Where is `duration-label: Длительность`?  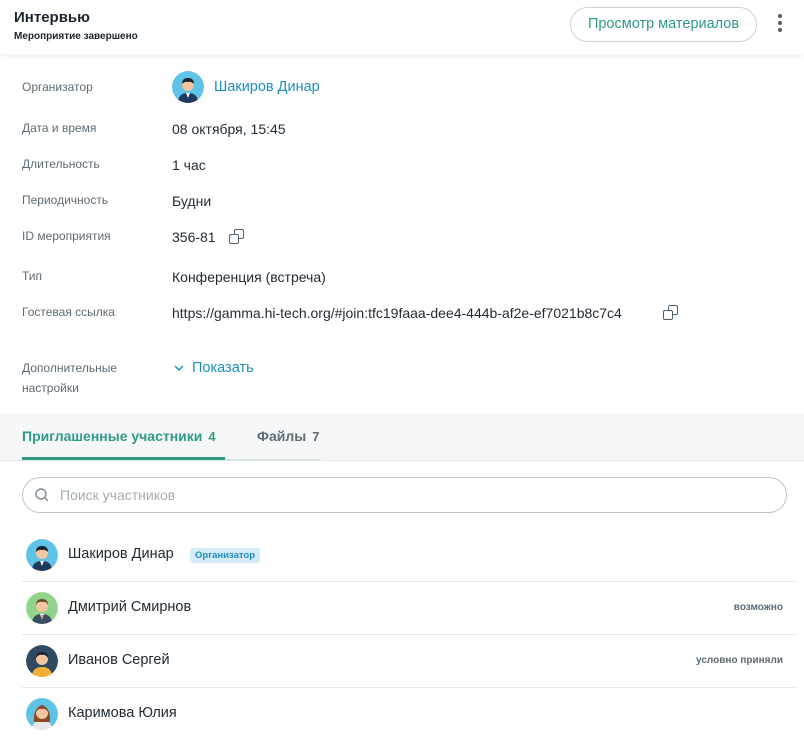
duration-label: Длительность is located at coordinates (61, 164).